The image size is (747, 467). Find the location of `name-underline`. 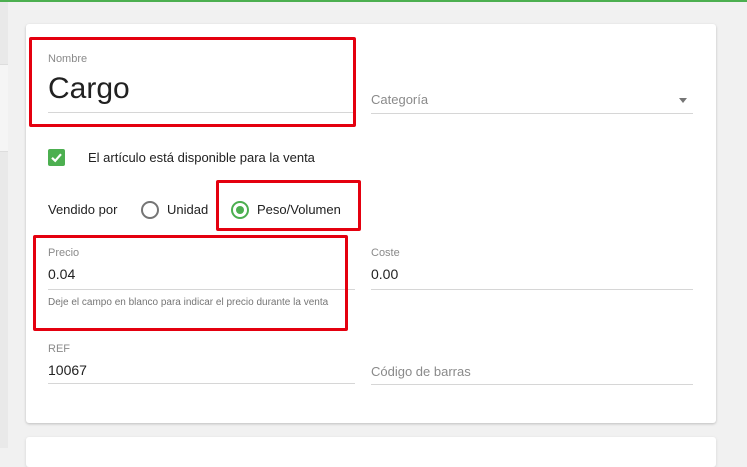

name-underline is located at coordinates (201, 112).